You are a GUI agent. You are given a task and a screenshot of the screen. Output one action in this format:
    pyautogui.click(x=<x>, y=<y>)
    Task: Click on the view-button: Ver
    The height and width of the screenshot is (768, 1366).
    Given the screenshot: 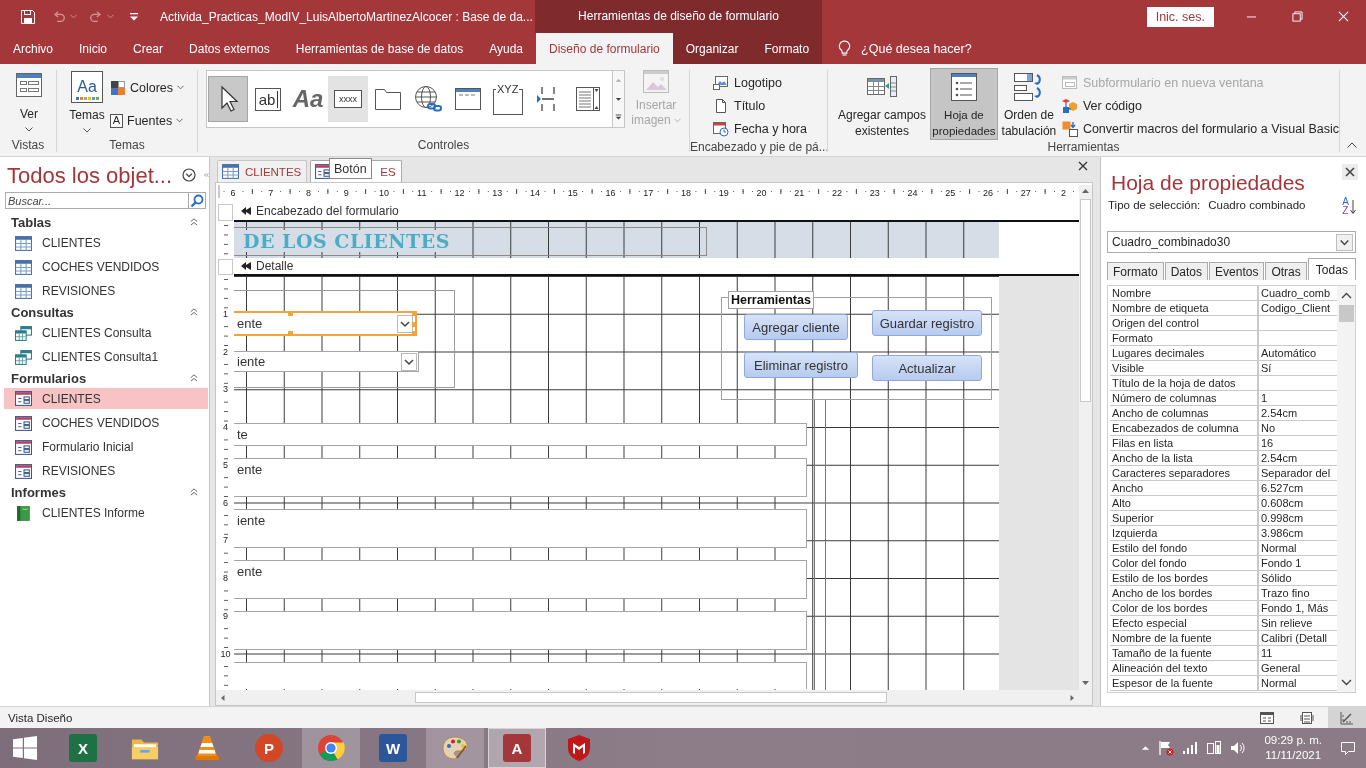 What is the action you would take?
    pyautogui.click(x=29, y=100)
    